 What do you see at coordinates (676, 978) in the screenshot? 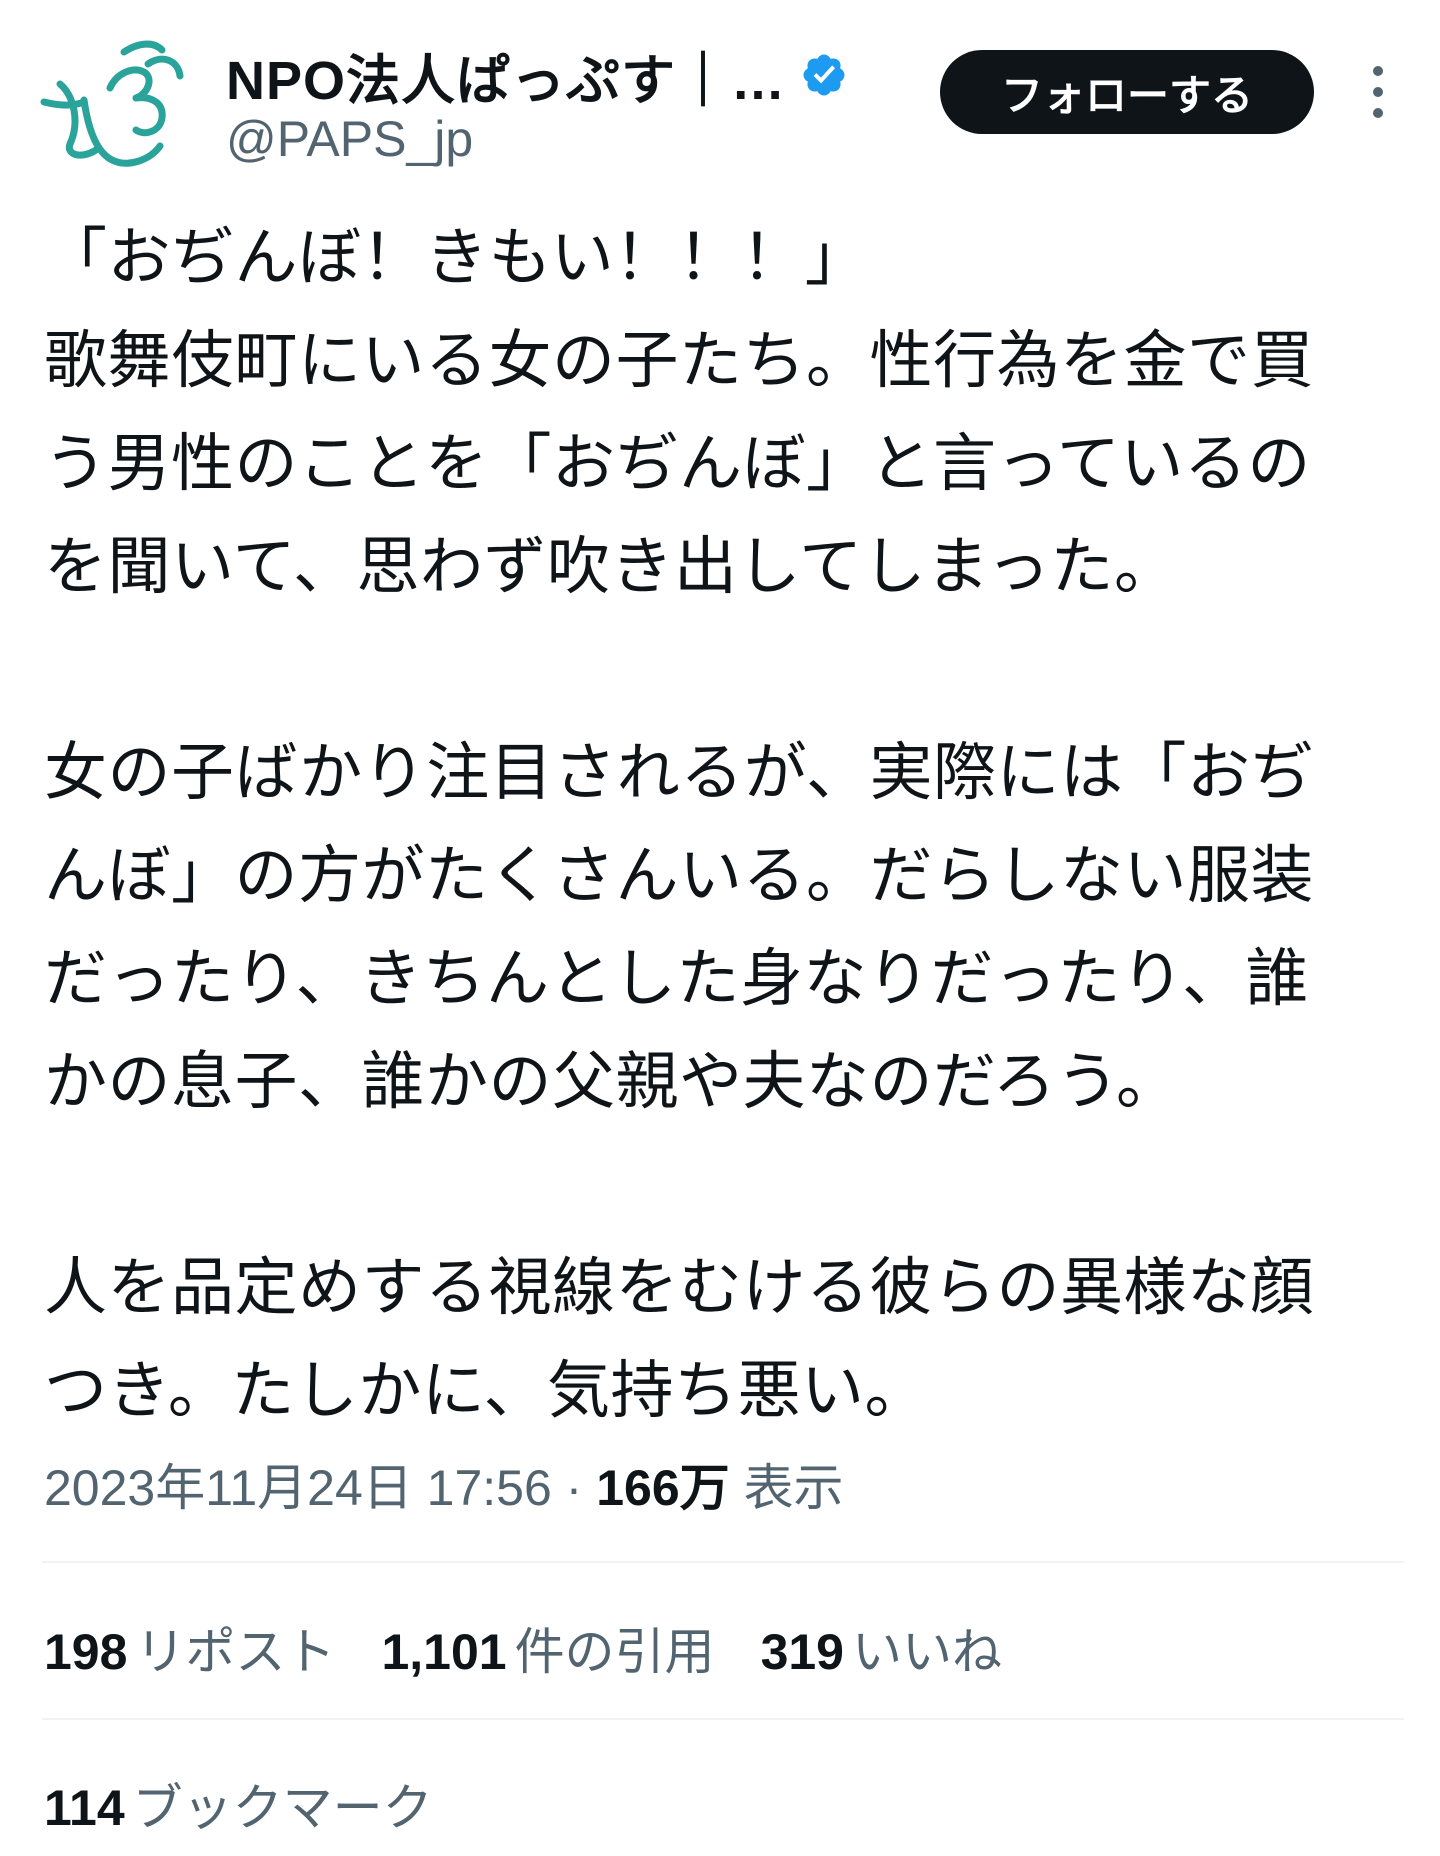
I see `tweet-line: だったり、きちんとした身なりだったり、誰` at bounding box center [676, 978].